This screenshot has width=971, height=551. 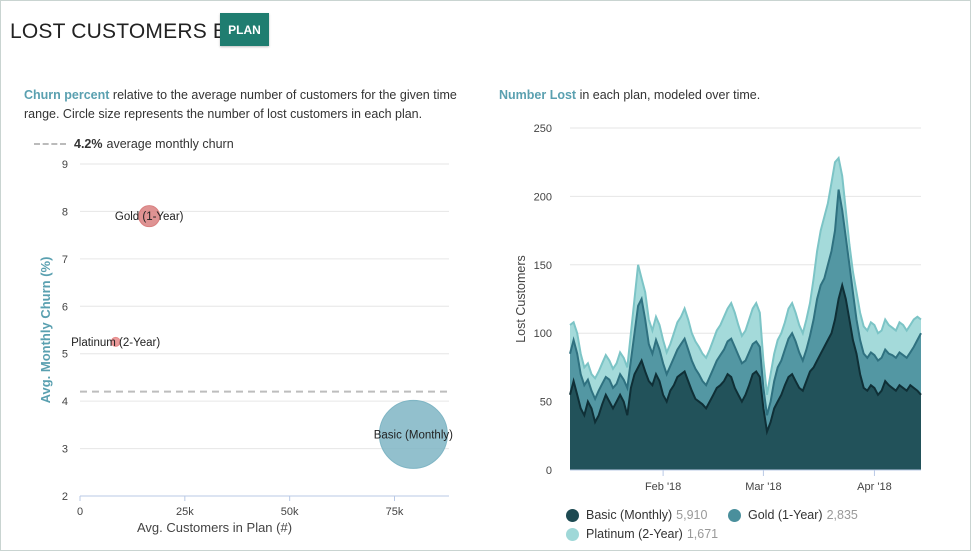 I want to click on bubble-label: Platinum (2-Year), so click(x=115, y=343).